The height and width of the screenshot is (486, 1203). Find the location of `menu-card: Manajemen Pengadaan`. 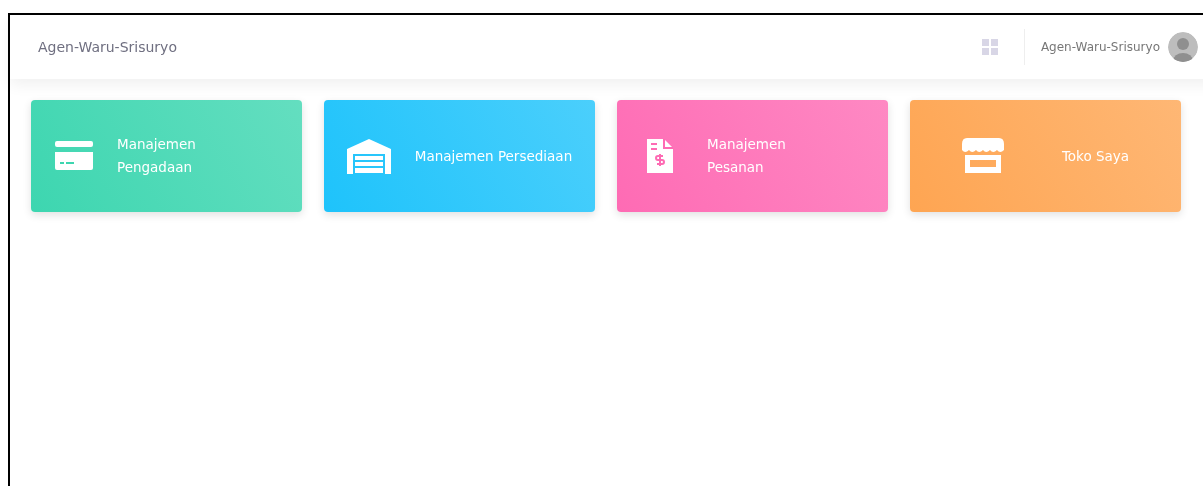

menu-card: Manajemen Pengadaan is located at coordinates (166, 156).